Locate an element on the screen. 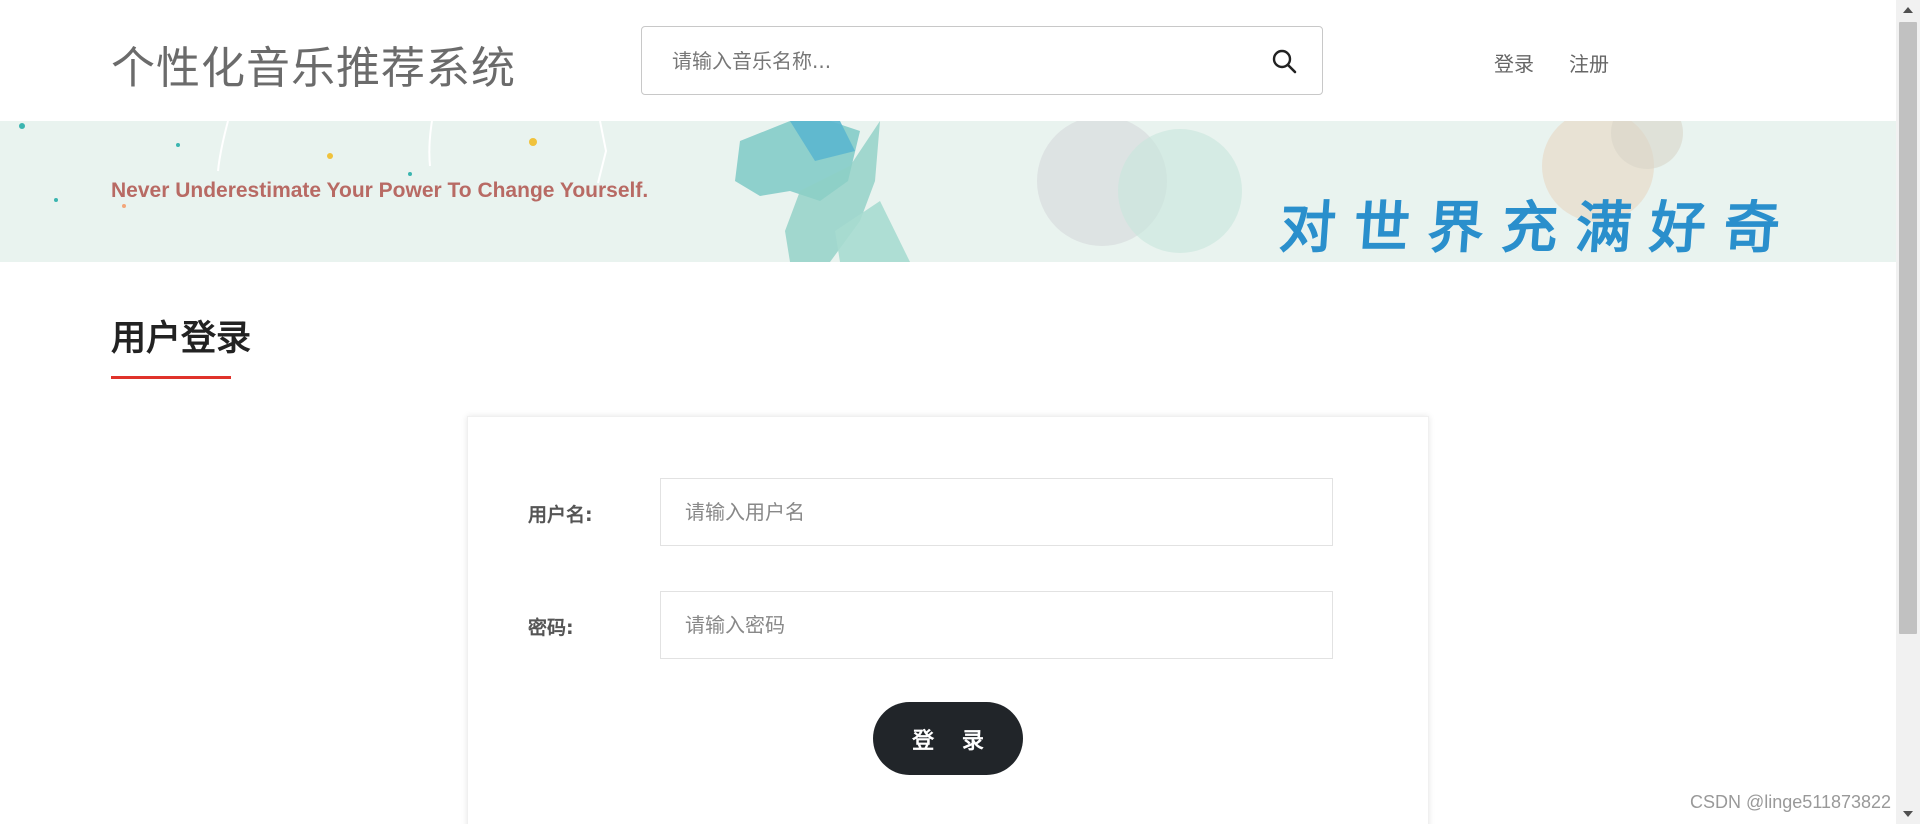 The image size is (1920, 824). site-title: 个性化音乐推荐系统 is located at coordinates (313, 68).